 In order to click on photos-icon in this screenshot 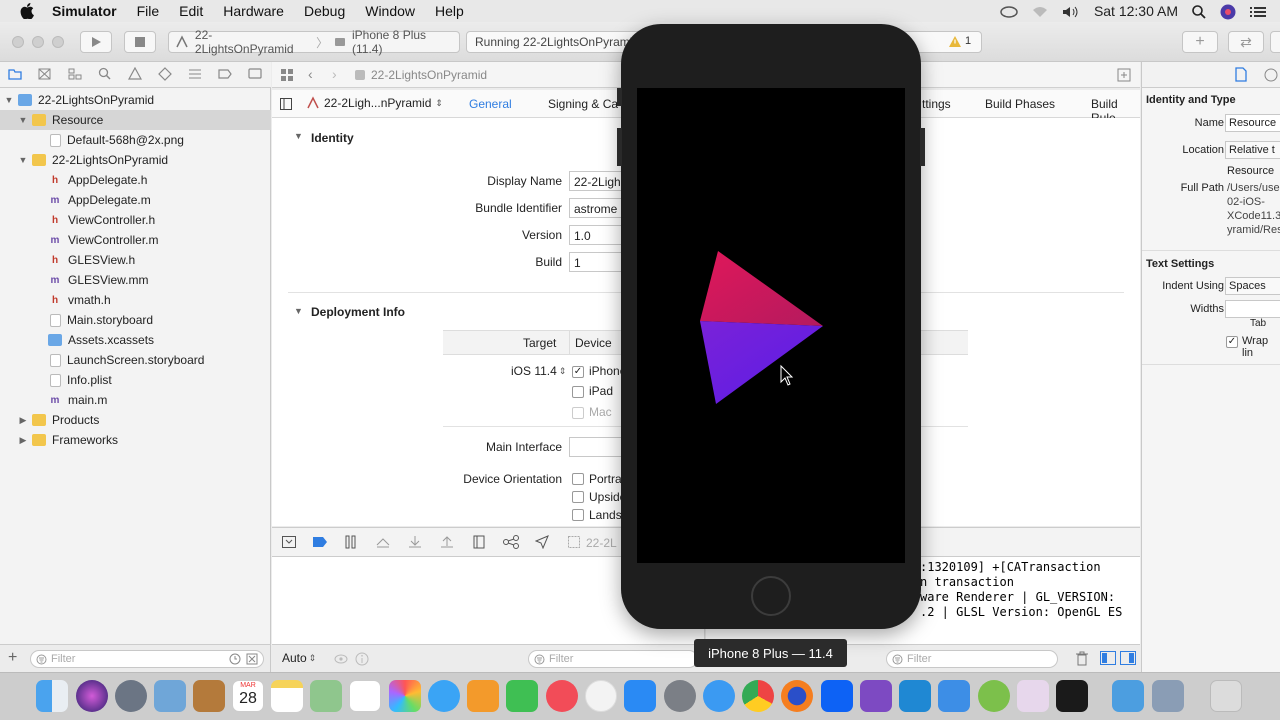, I will do `click(405, 696)`.